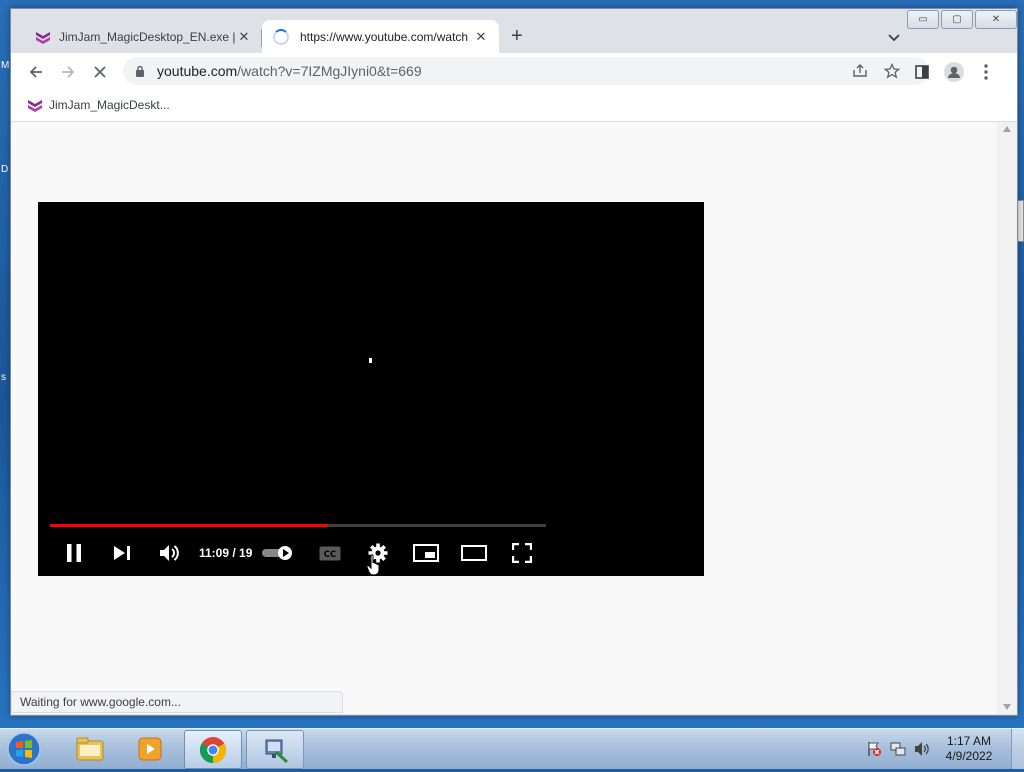 The image size is (1024, 772). Describe the element at coordinates (522, 553) in the screenshot. I see `fullscreen-icon` at that location.